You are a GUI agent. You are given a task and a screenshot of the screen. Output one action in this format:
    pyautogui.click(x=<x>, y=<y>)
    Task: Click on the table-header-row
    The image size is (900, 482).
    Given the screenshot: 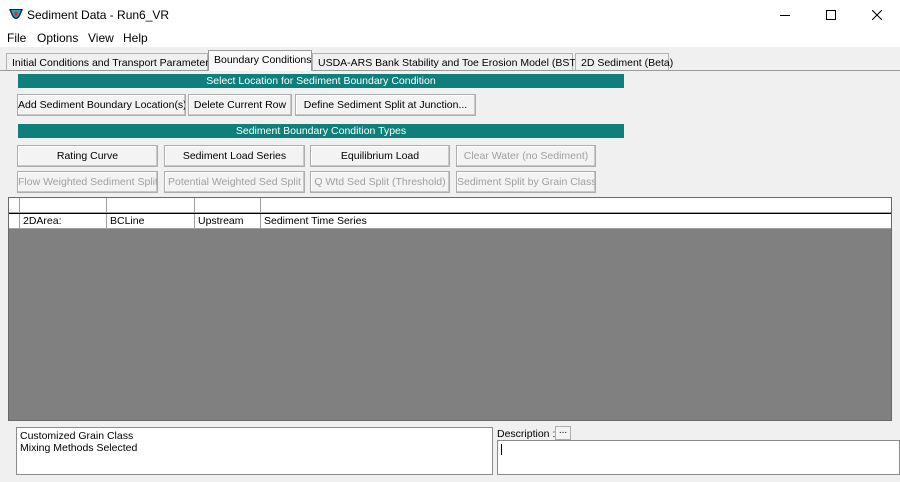 What is the action you would take?
    pyautogui.click(x=450, y=205)
    